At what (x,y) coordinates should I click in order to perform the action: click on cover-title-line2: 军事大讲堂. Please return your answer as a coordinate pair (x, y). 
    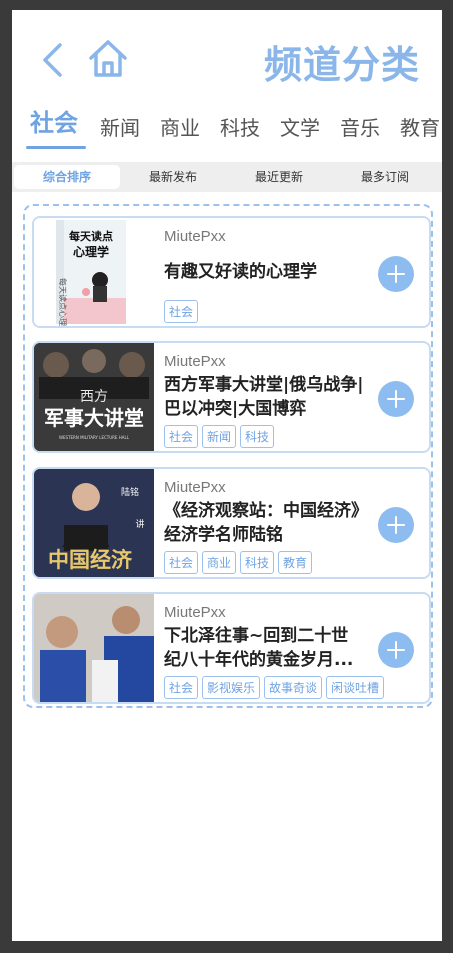
    Looking at the image, I should click on (94, 418).